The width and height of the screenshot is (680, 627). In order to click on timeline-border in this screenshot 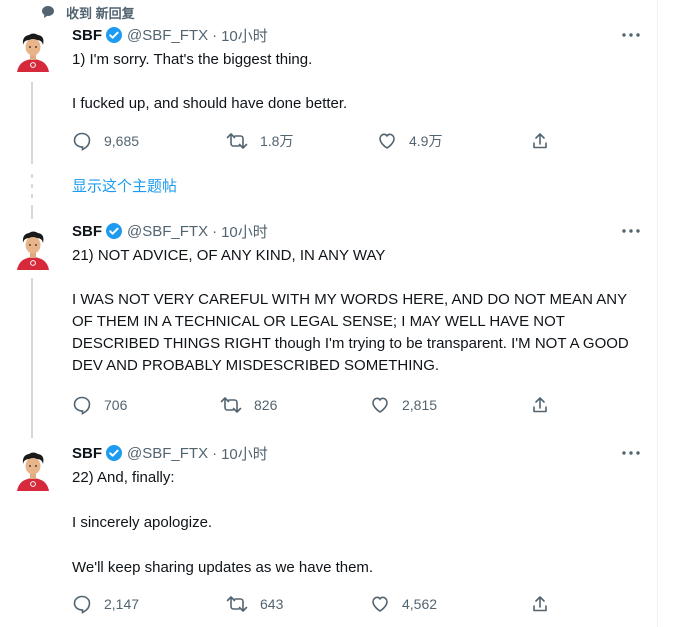, I will do `click(657, 313)`.